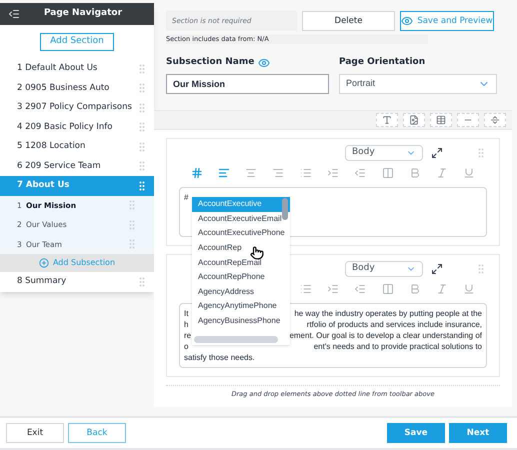 Image resolution: width=517 pixels, height=450 pixels. What do you see at coordinates (418, 84) in the screenshot?
I see `page-orientation-select: Portrait` at bounding box center [418, 84].